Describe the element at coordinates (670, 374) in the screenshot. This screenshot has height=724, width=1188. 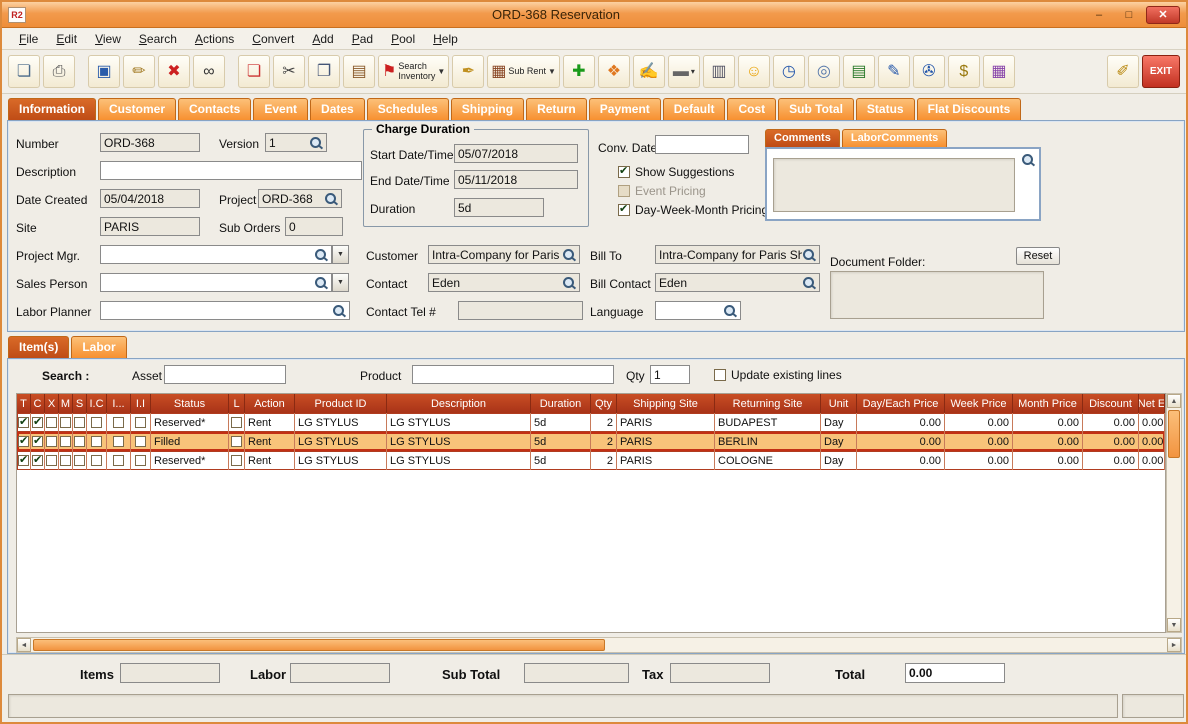
I see `qty-input: 1` at that location.